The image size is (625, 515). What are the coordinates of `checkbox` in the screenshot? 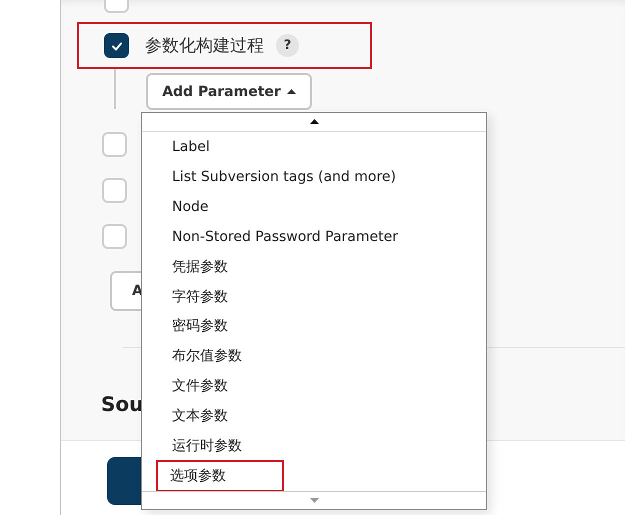 It's located at (116, 45).